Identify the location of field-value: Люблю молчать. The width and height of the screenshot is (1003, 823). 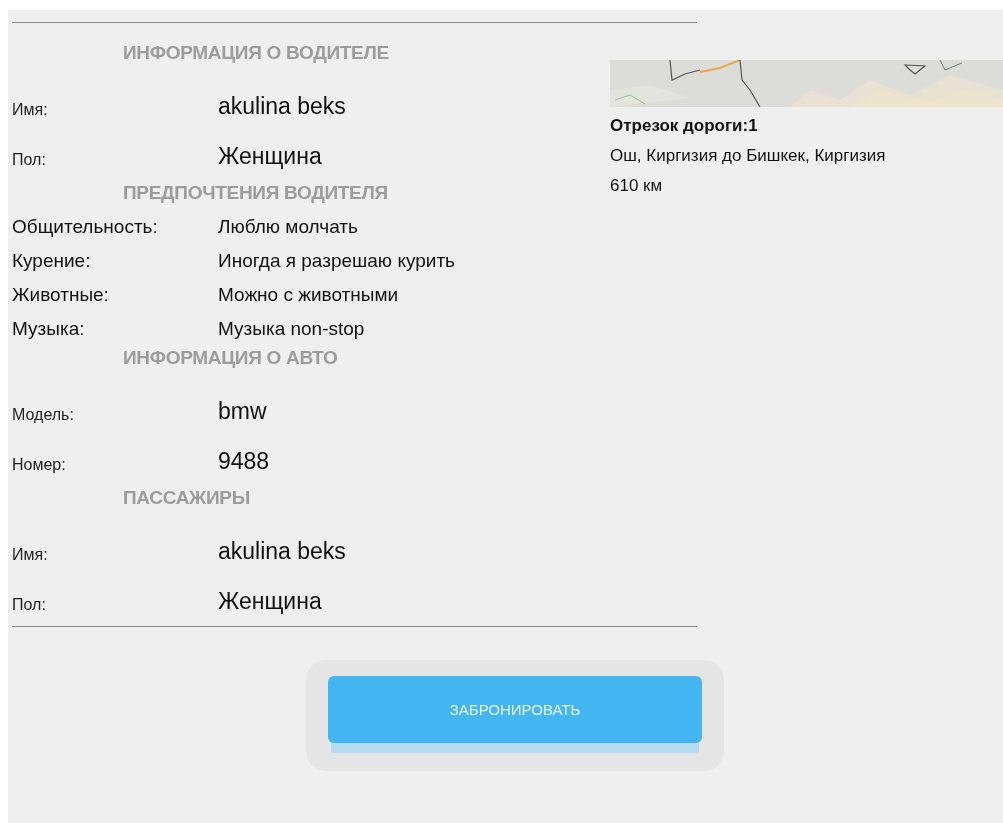
(288, 227).